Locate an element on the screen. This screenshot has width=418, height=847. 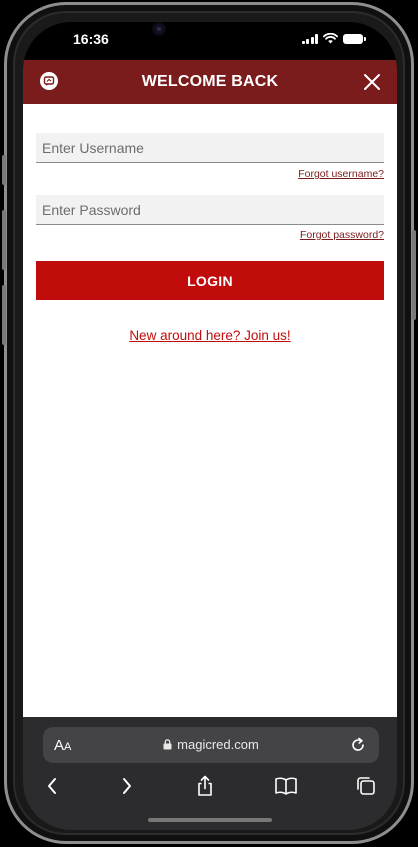
share-button is located at coordinates (205, 786).